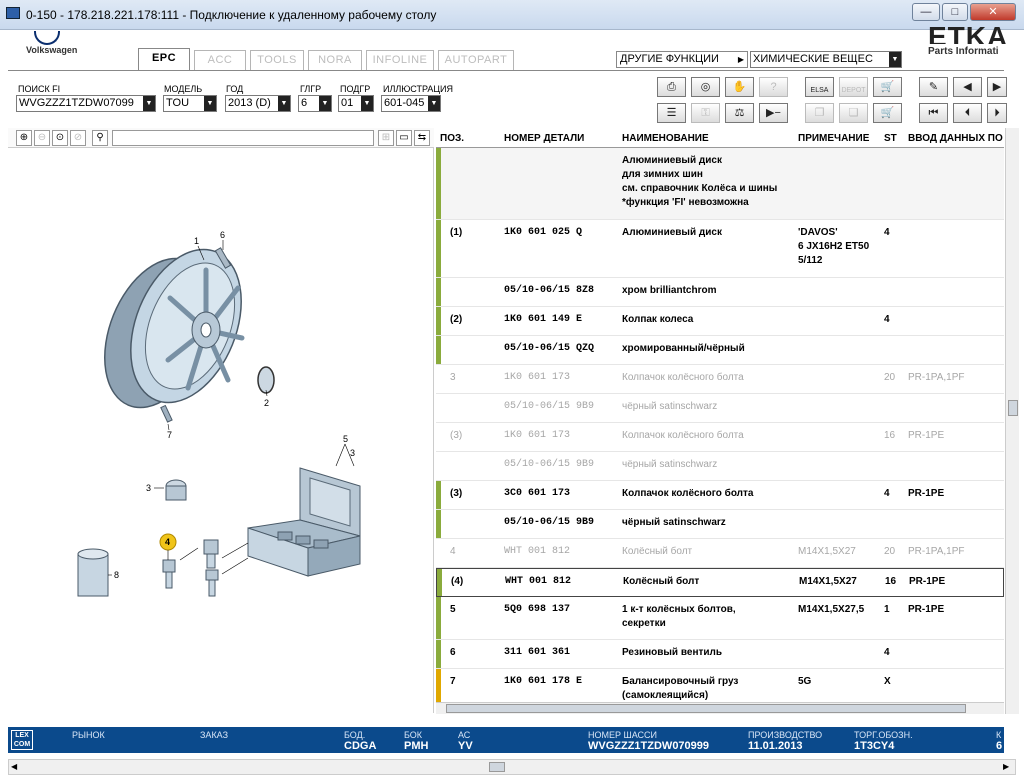  What do you see at coordinates (720, 321) in the screenshot?
I see `table-row: (2) 1K0 601 149 E Колпак колеса 4` at bounding box center [720, 321].